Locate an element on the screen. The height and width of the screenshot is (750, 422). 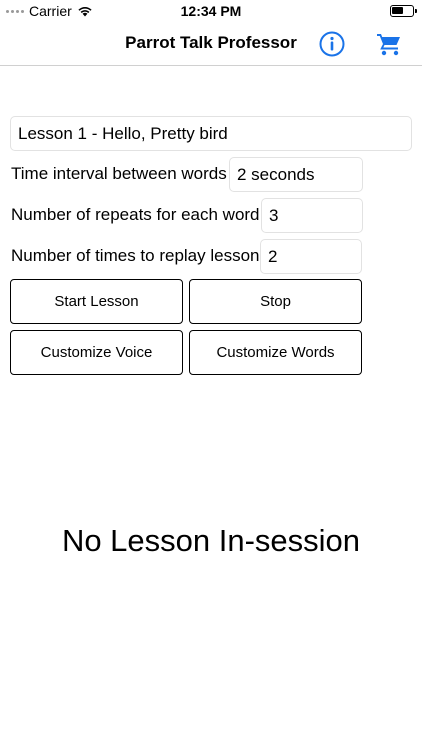
start-lesson-button: Start Lesson is located at coordinates (96, 301).